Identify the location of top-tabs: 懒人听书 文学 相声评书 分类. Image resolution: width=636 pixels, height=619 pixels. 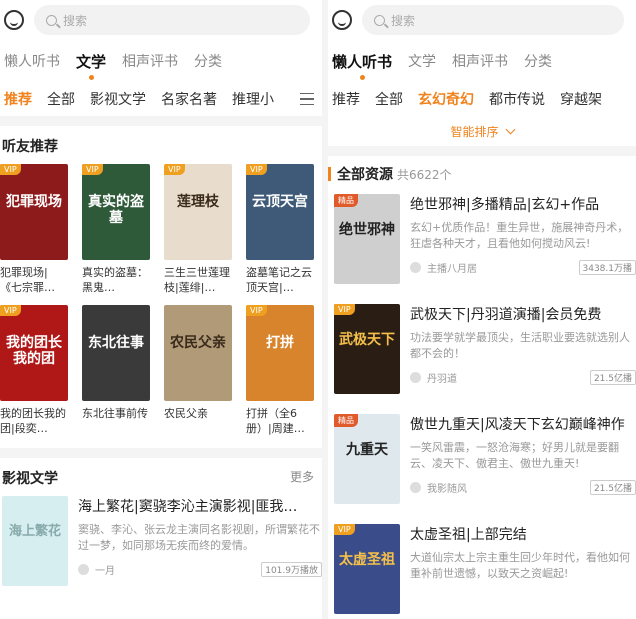
(482, 61).